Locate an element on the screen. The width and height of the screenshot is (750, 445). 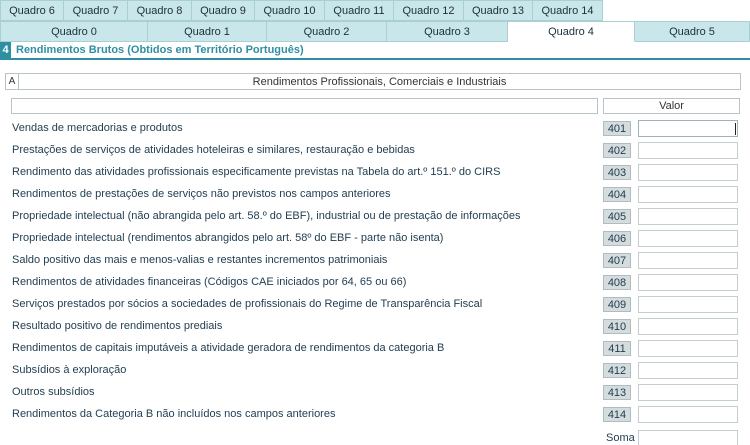
tab-quadro-6: Quadro 6 is located at coordinates (32, 10).